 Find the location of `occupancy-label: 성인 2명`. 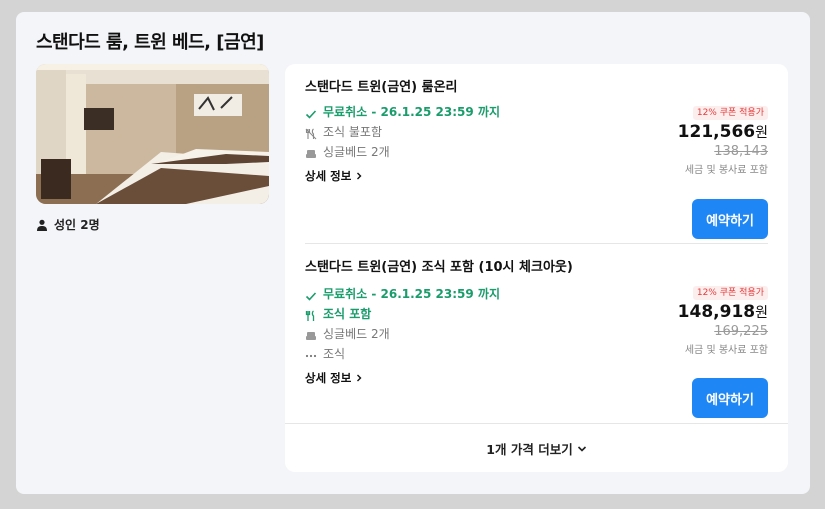

occupancy-label: 성인 2명 is located at coordinates (77, 225).